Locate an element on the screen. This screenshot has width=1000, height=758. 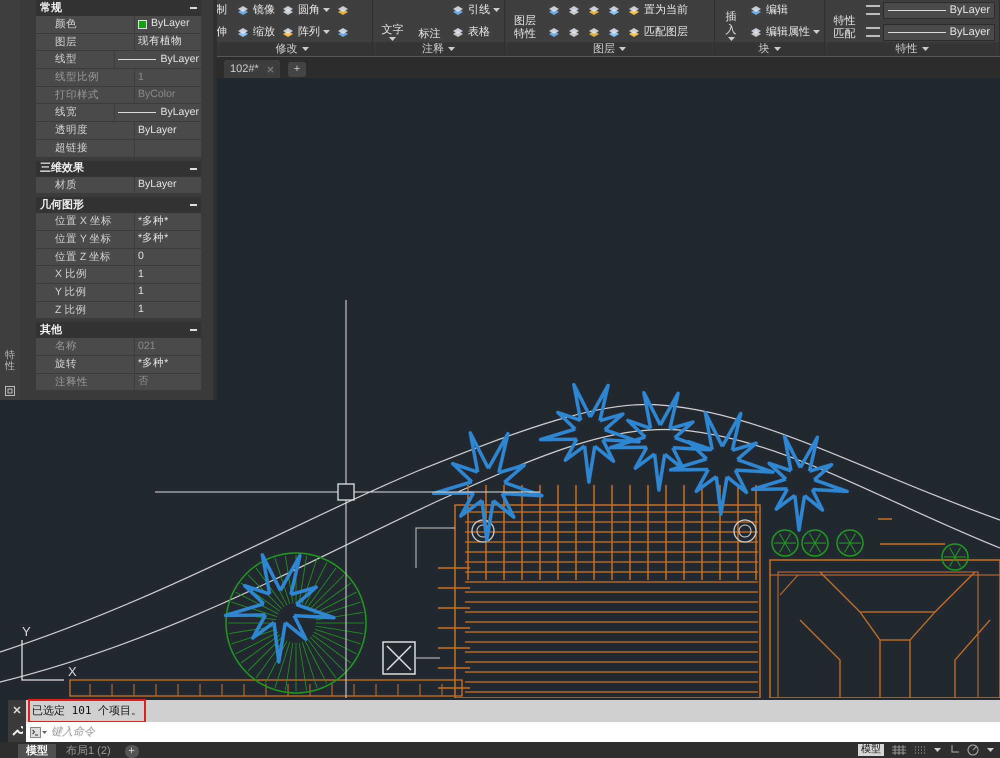
property-label: X 比例 is located at coordinates (93, 274).